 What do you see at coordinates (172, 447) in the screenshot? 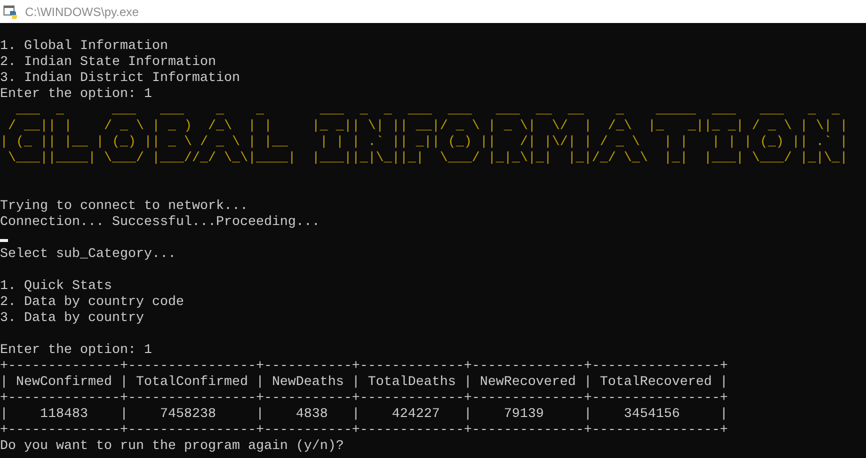
I see `console-line: Do you want to run the program again (y/n)?` at bounding box center [172, 447].